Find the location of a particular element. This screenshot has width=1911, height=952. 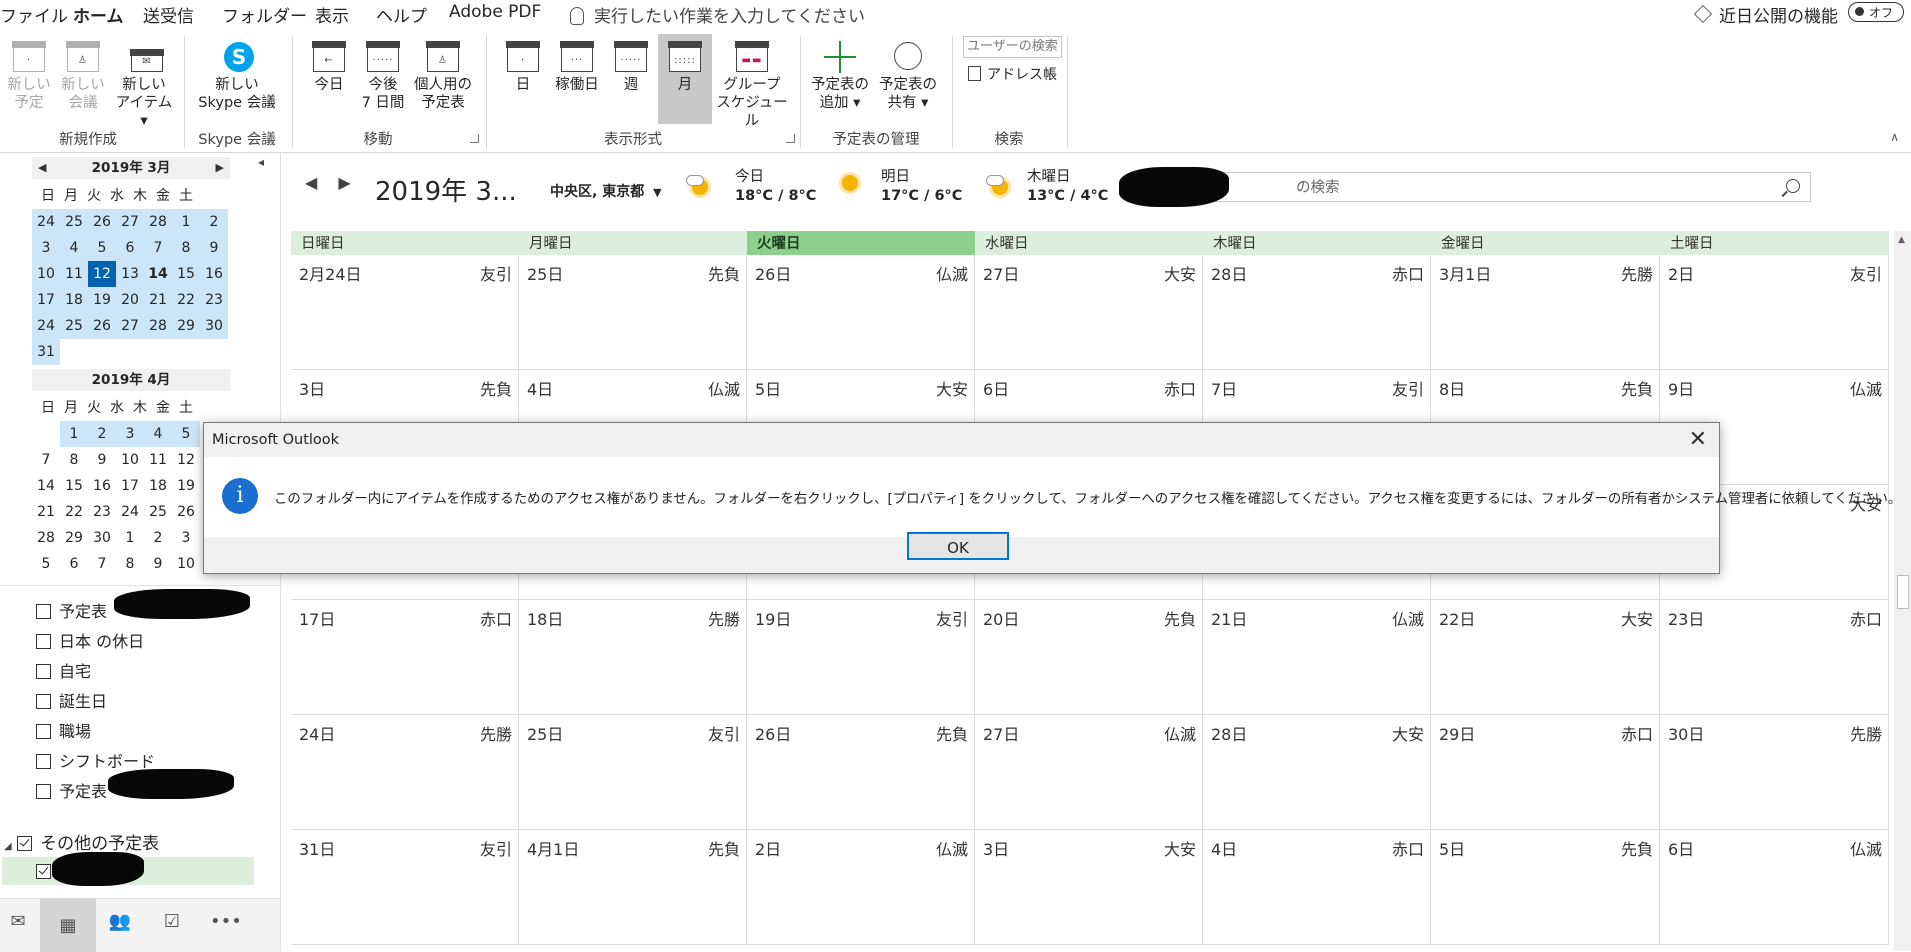

new-items-button: ✉ 新しい アイテム ▾ is located at coordinates (144, 84).